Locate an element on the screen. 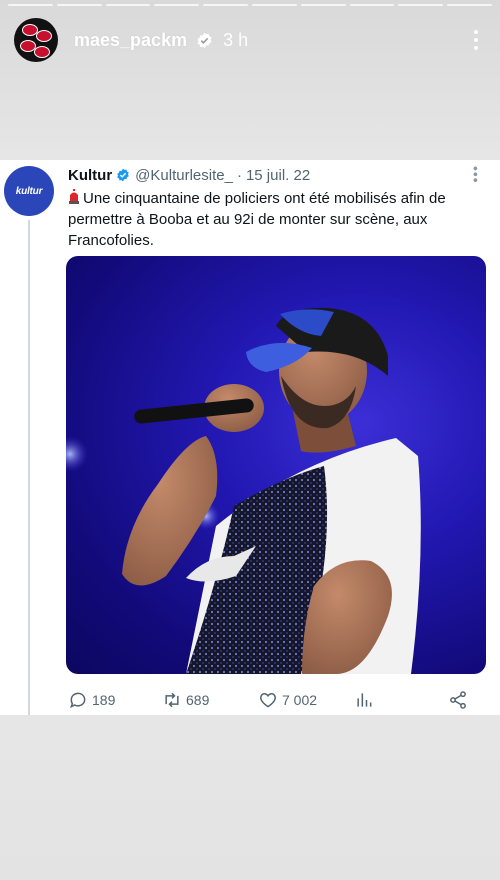  story-progress is located at coordinates (250, 5).